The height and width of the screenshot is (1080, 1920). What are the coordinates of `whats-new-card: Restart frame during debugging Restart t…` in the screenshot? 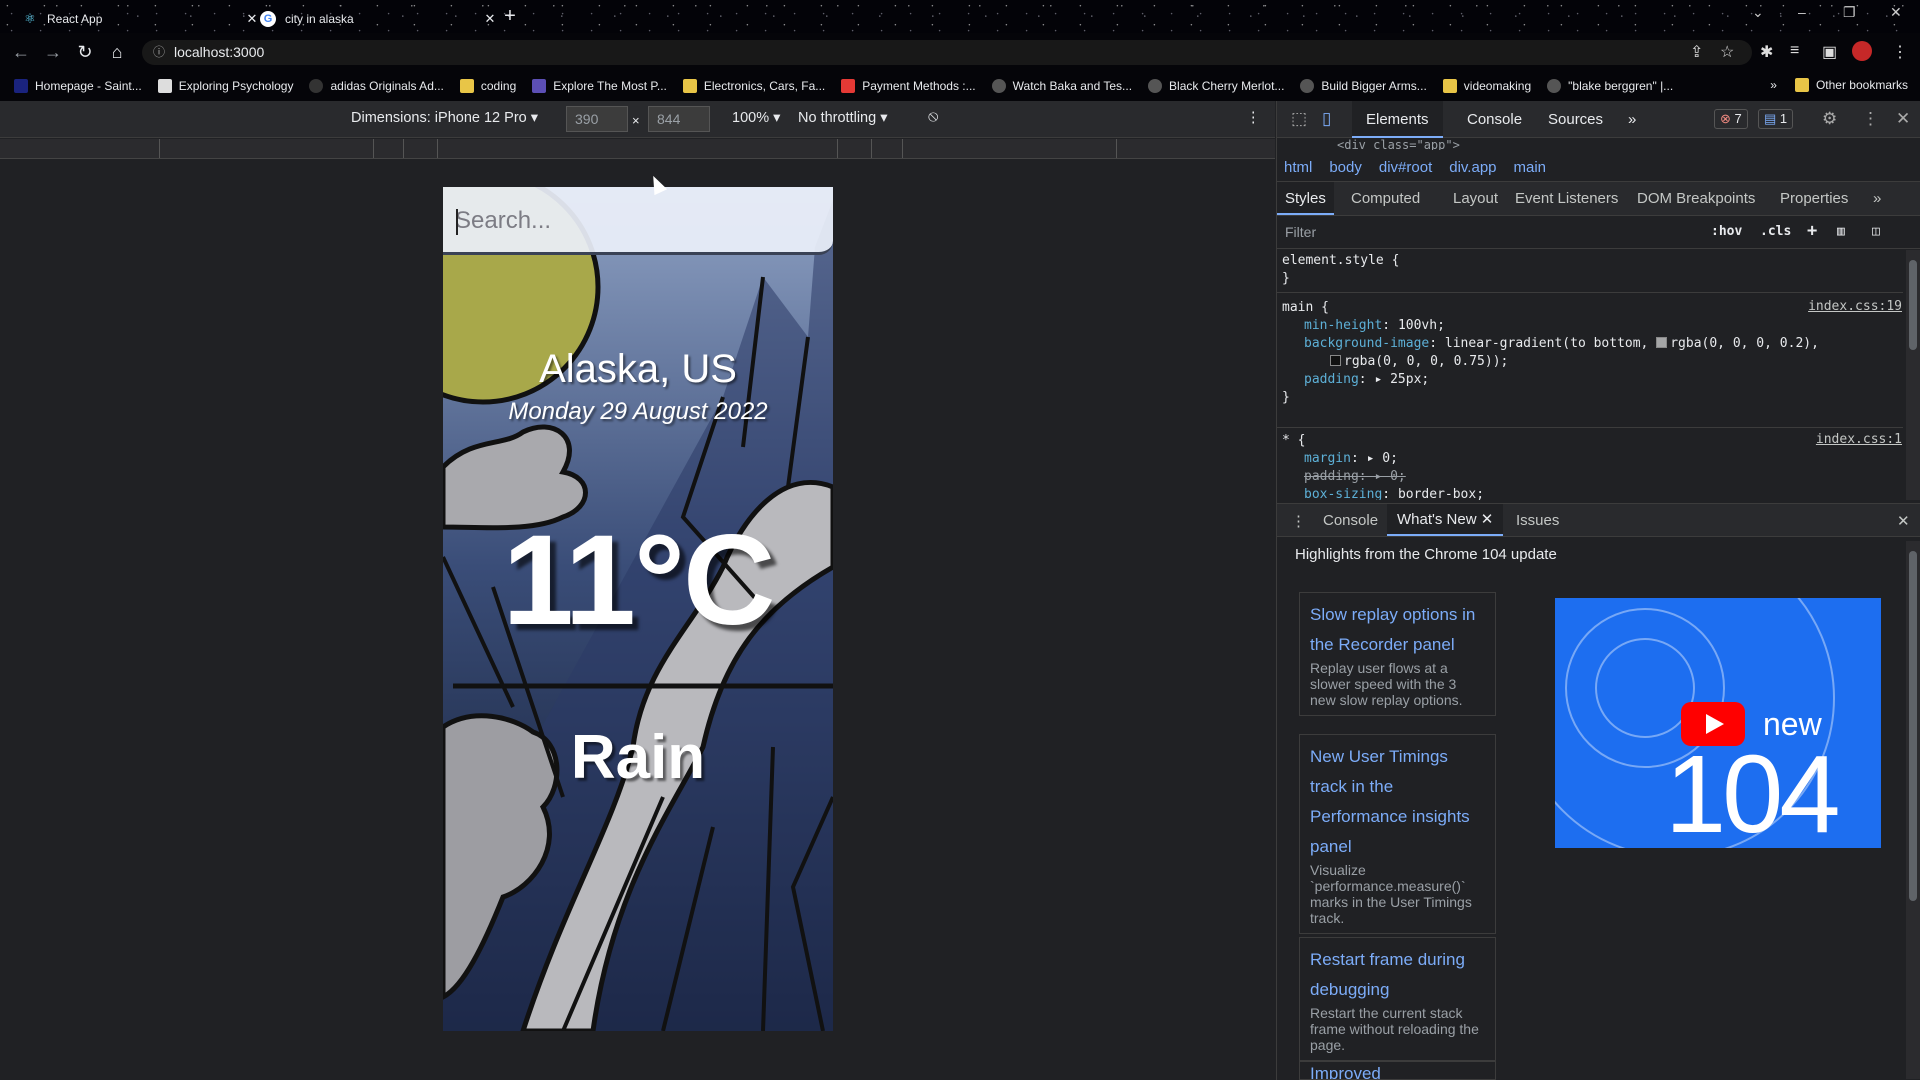 It's located at (1397, 999).